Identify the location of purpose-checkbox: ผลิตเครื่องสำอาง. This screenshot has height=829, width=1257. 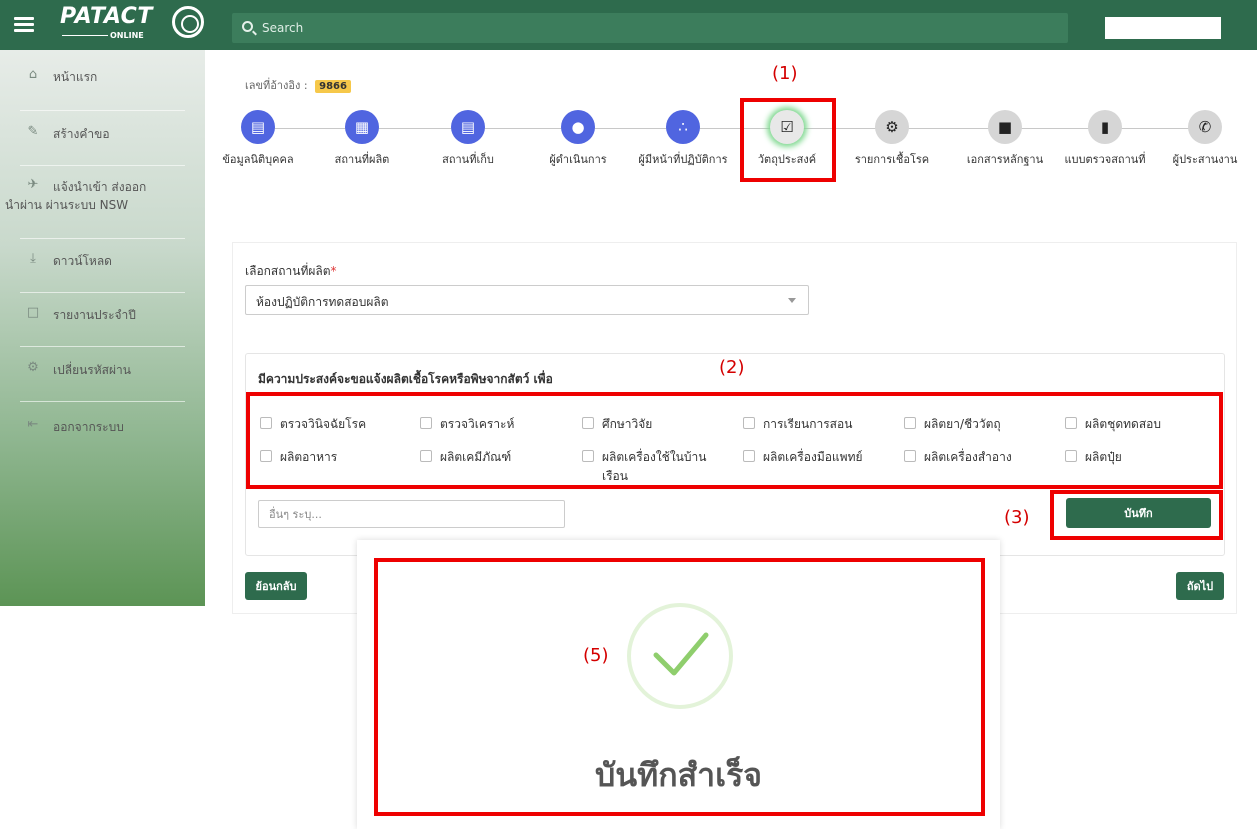
(981, 457).